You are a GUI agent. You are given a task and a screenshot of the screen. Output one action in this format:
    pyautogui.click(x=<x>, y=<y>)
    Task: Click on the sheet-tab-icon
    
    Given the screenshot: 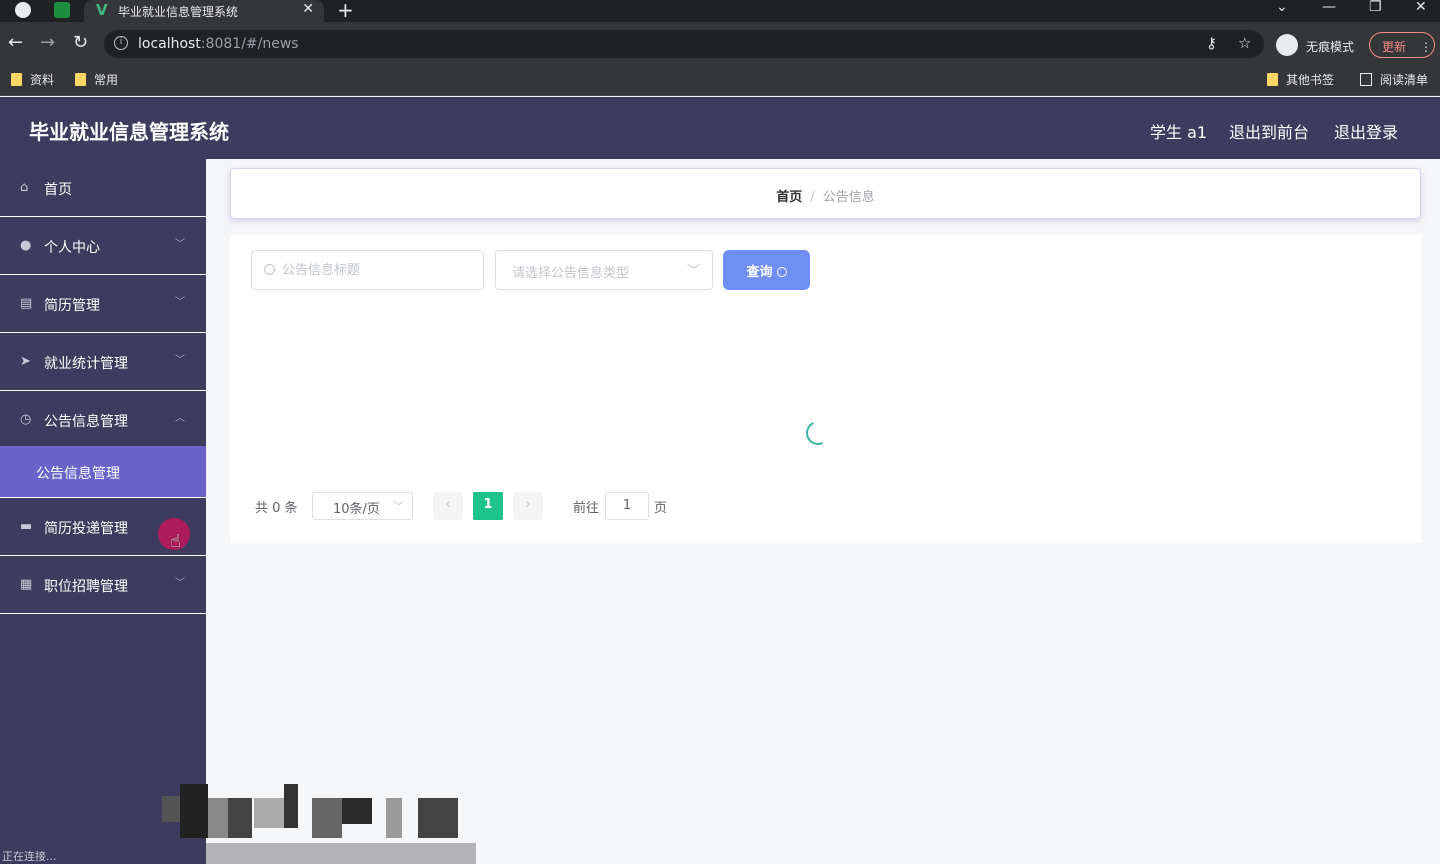 What is the action you would take?
    pyautogui.click(x=62, y=10)
    